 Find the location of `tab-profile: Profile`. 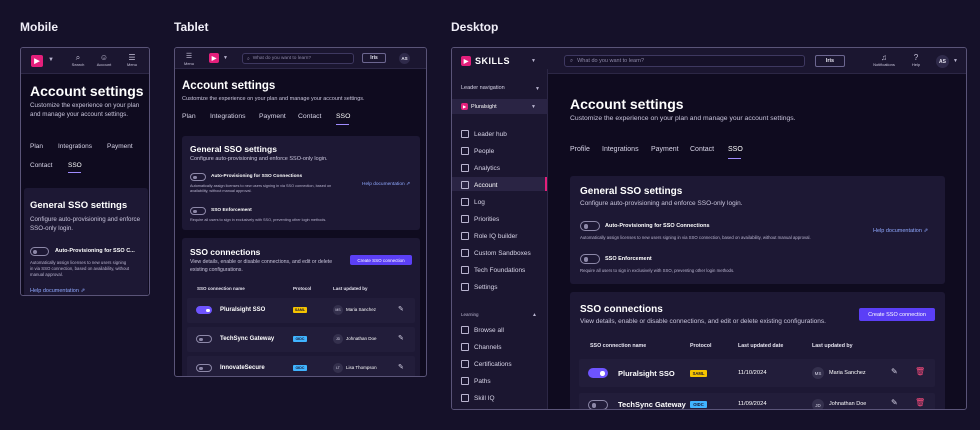

tab-profile: Profile is located at coordinates (580, 149).